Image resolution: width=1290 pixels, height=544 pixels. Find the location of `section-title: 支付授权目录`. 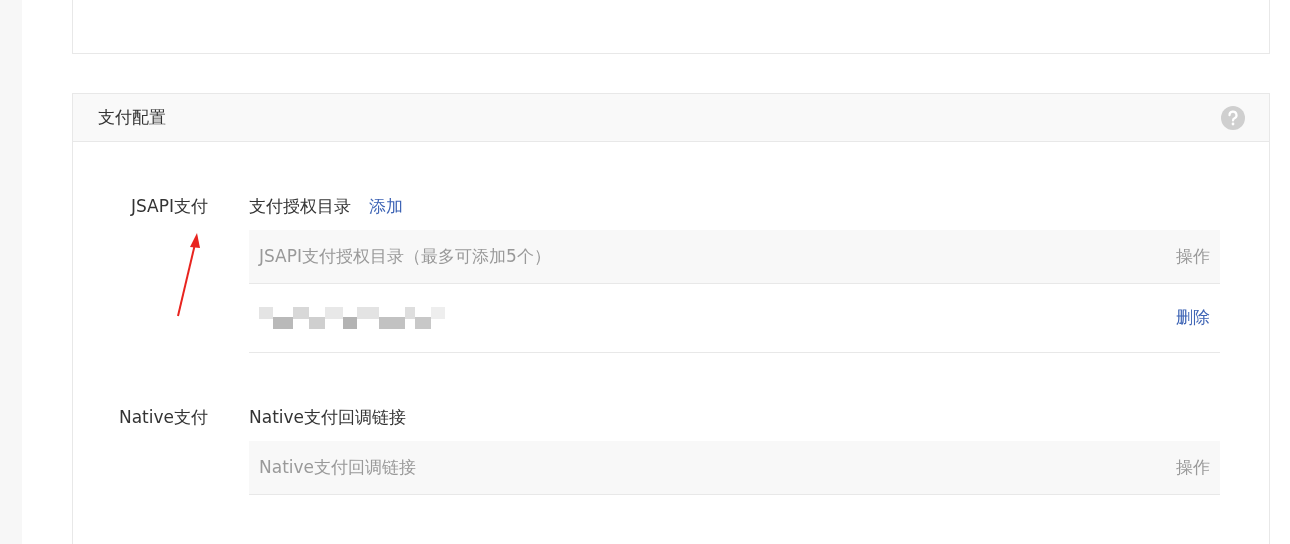

section-title: 支付授权目录 is located at coordinates (300, 206).